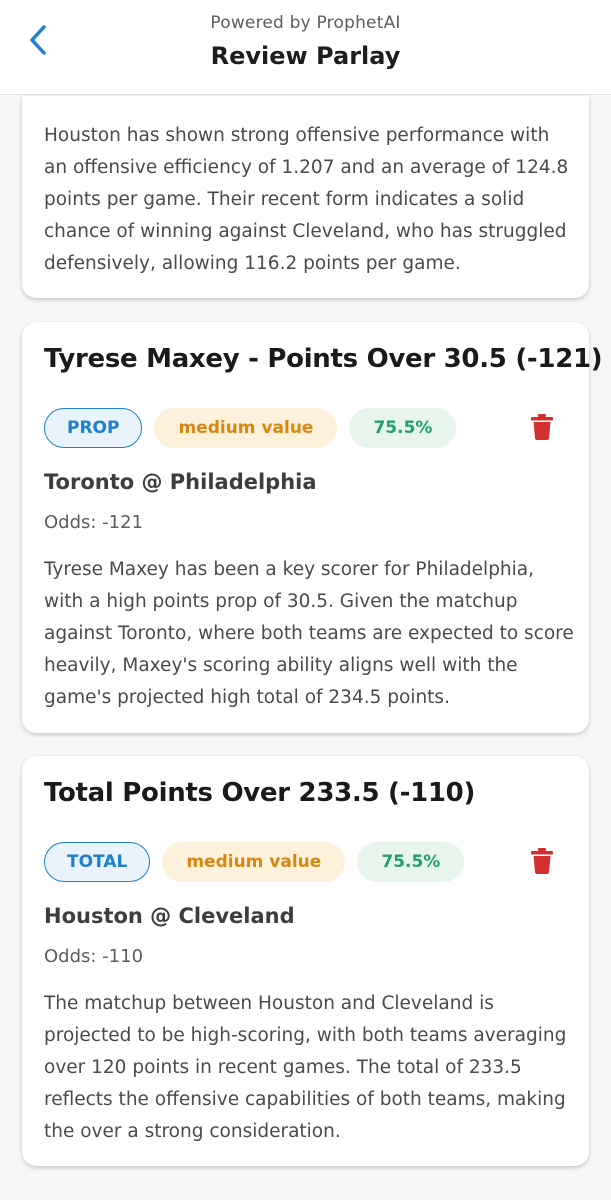 The width and height of the screenshot is (611, 1200). What do you see at coordinates (180, 482) in the screenshot?
I see `matchup-label: Toronto @ Philadelphia` at bounding box center [180, 482].